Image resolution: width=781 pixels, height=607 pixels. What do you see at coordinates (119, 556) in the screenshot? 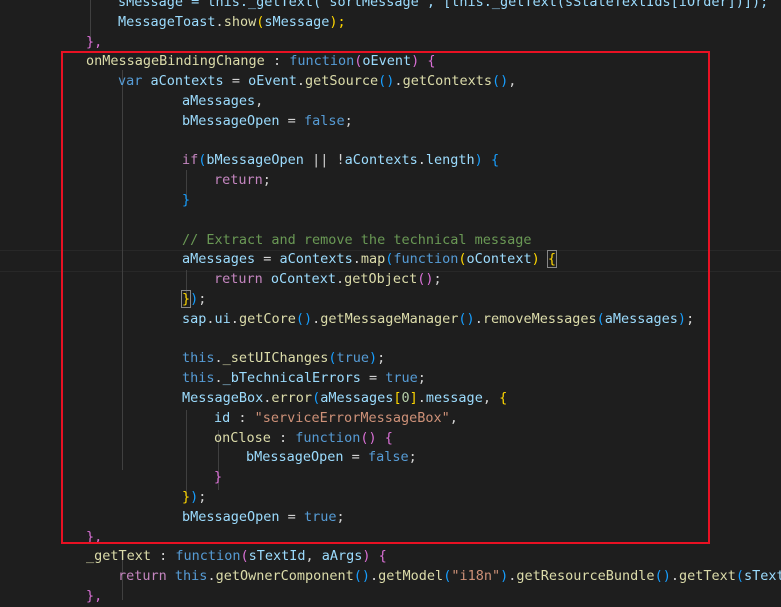
I see `code-token: _getText` at bounding box center [119, 556].